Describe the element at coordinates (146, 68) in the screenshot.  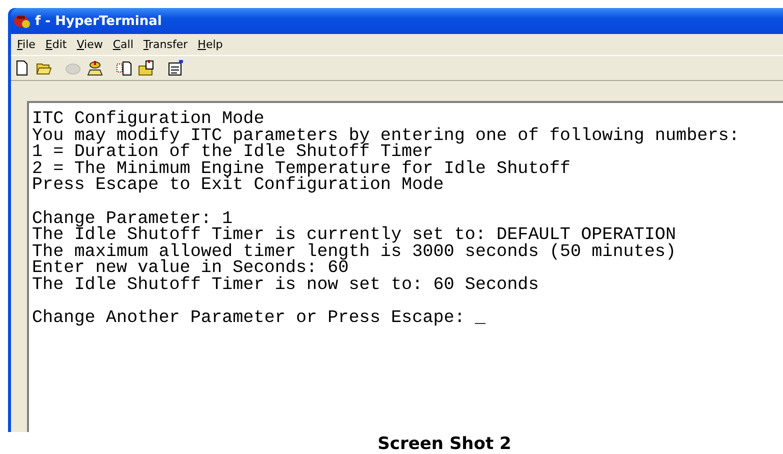
I see `folder-icon` at that location.